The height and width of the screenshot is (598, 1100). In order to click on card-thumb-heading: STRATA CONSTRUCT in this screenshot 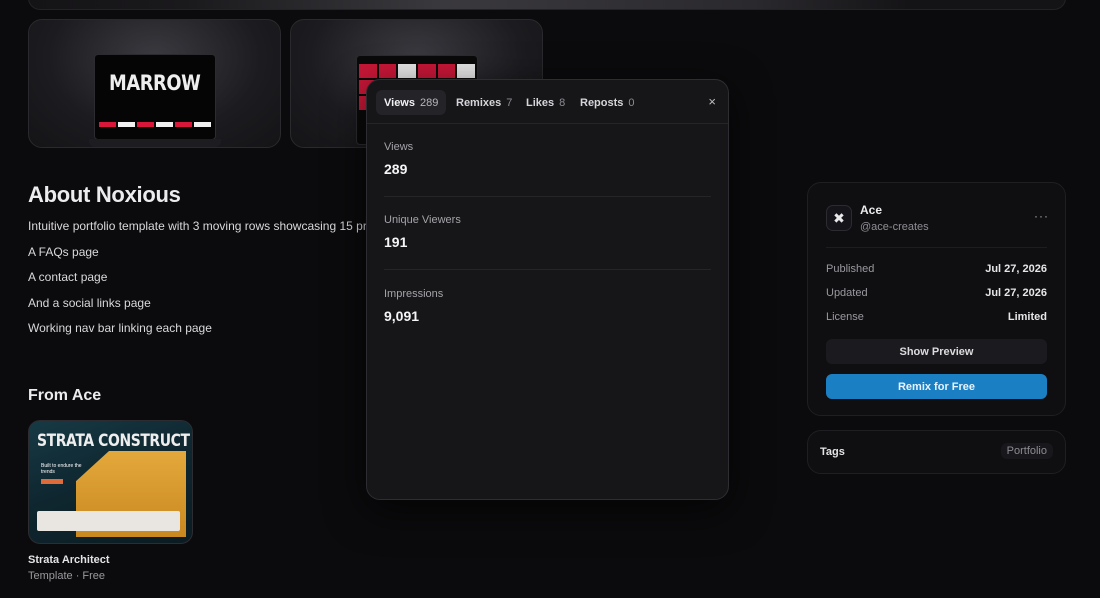, I will do `click(113, 441)`.